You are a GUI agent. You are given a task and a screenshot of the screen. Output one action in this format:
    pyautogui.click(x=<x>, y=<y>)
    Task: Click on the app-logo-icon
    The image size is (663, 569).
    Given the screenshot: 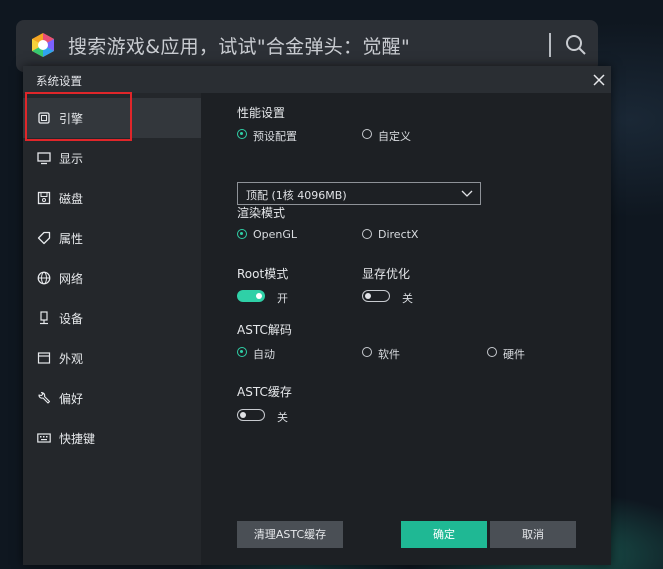 What is the action you would take?
    pyautogui.click(x=43, y=45)
    